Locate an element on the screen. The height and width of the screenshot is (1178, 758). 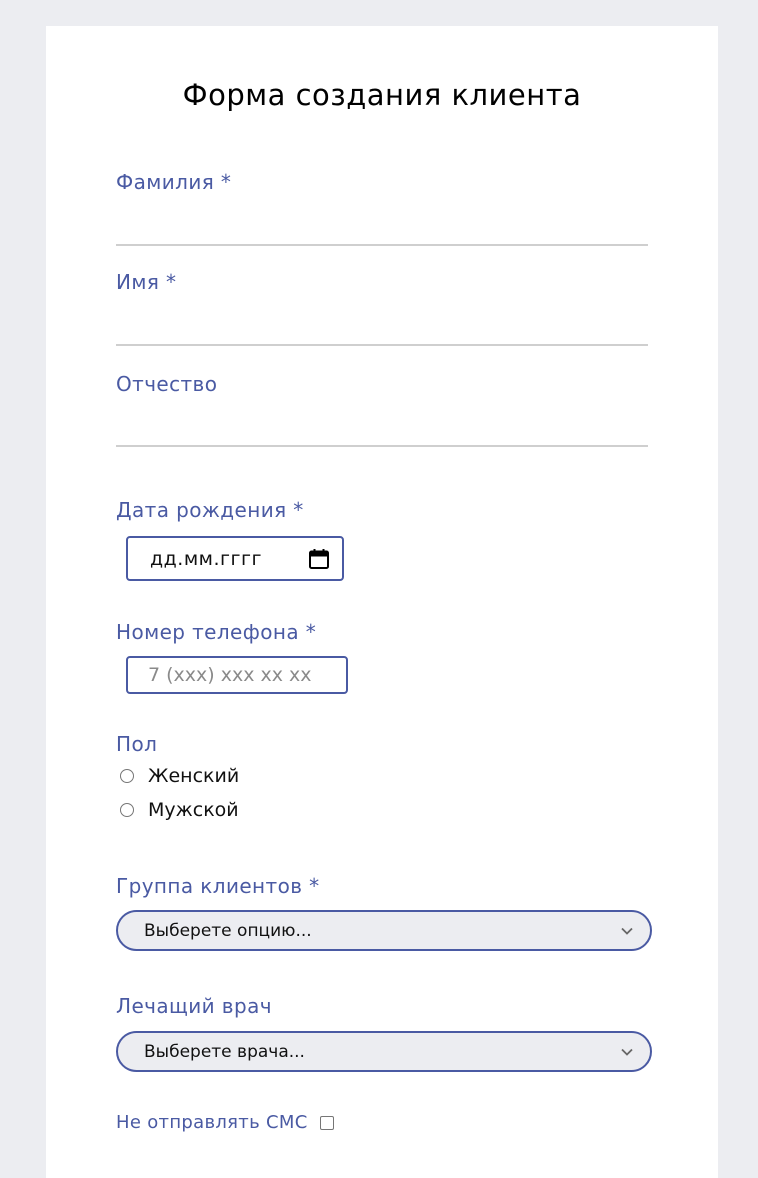
gender-option-female: Женский is located at coordinates (179, 776).